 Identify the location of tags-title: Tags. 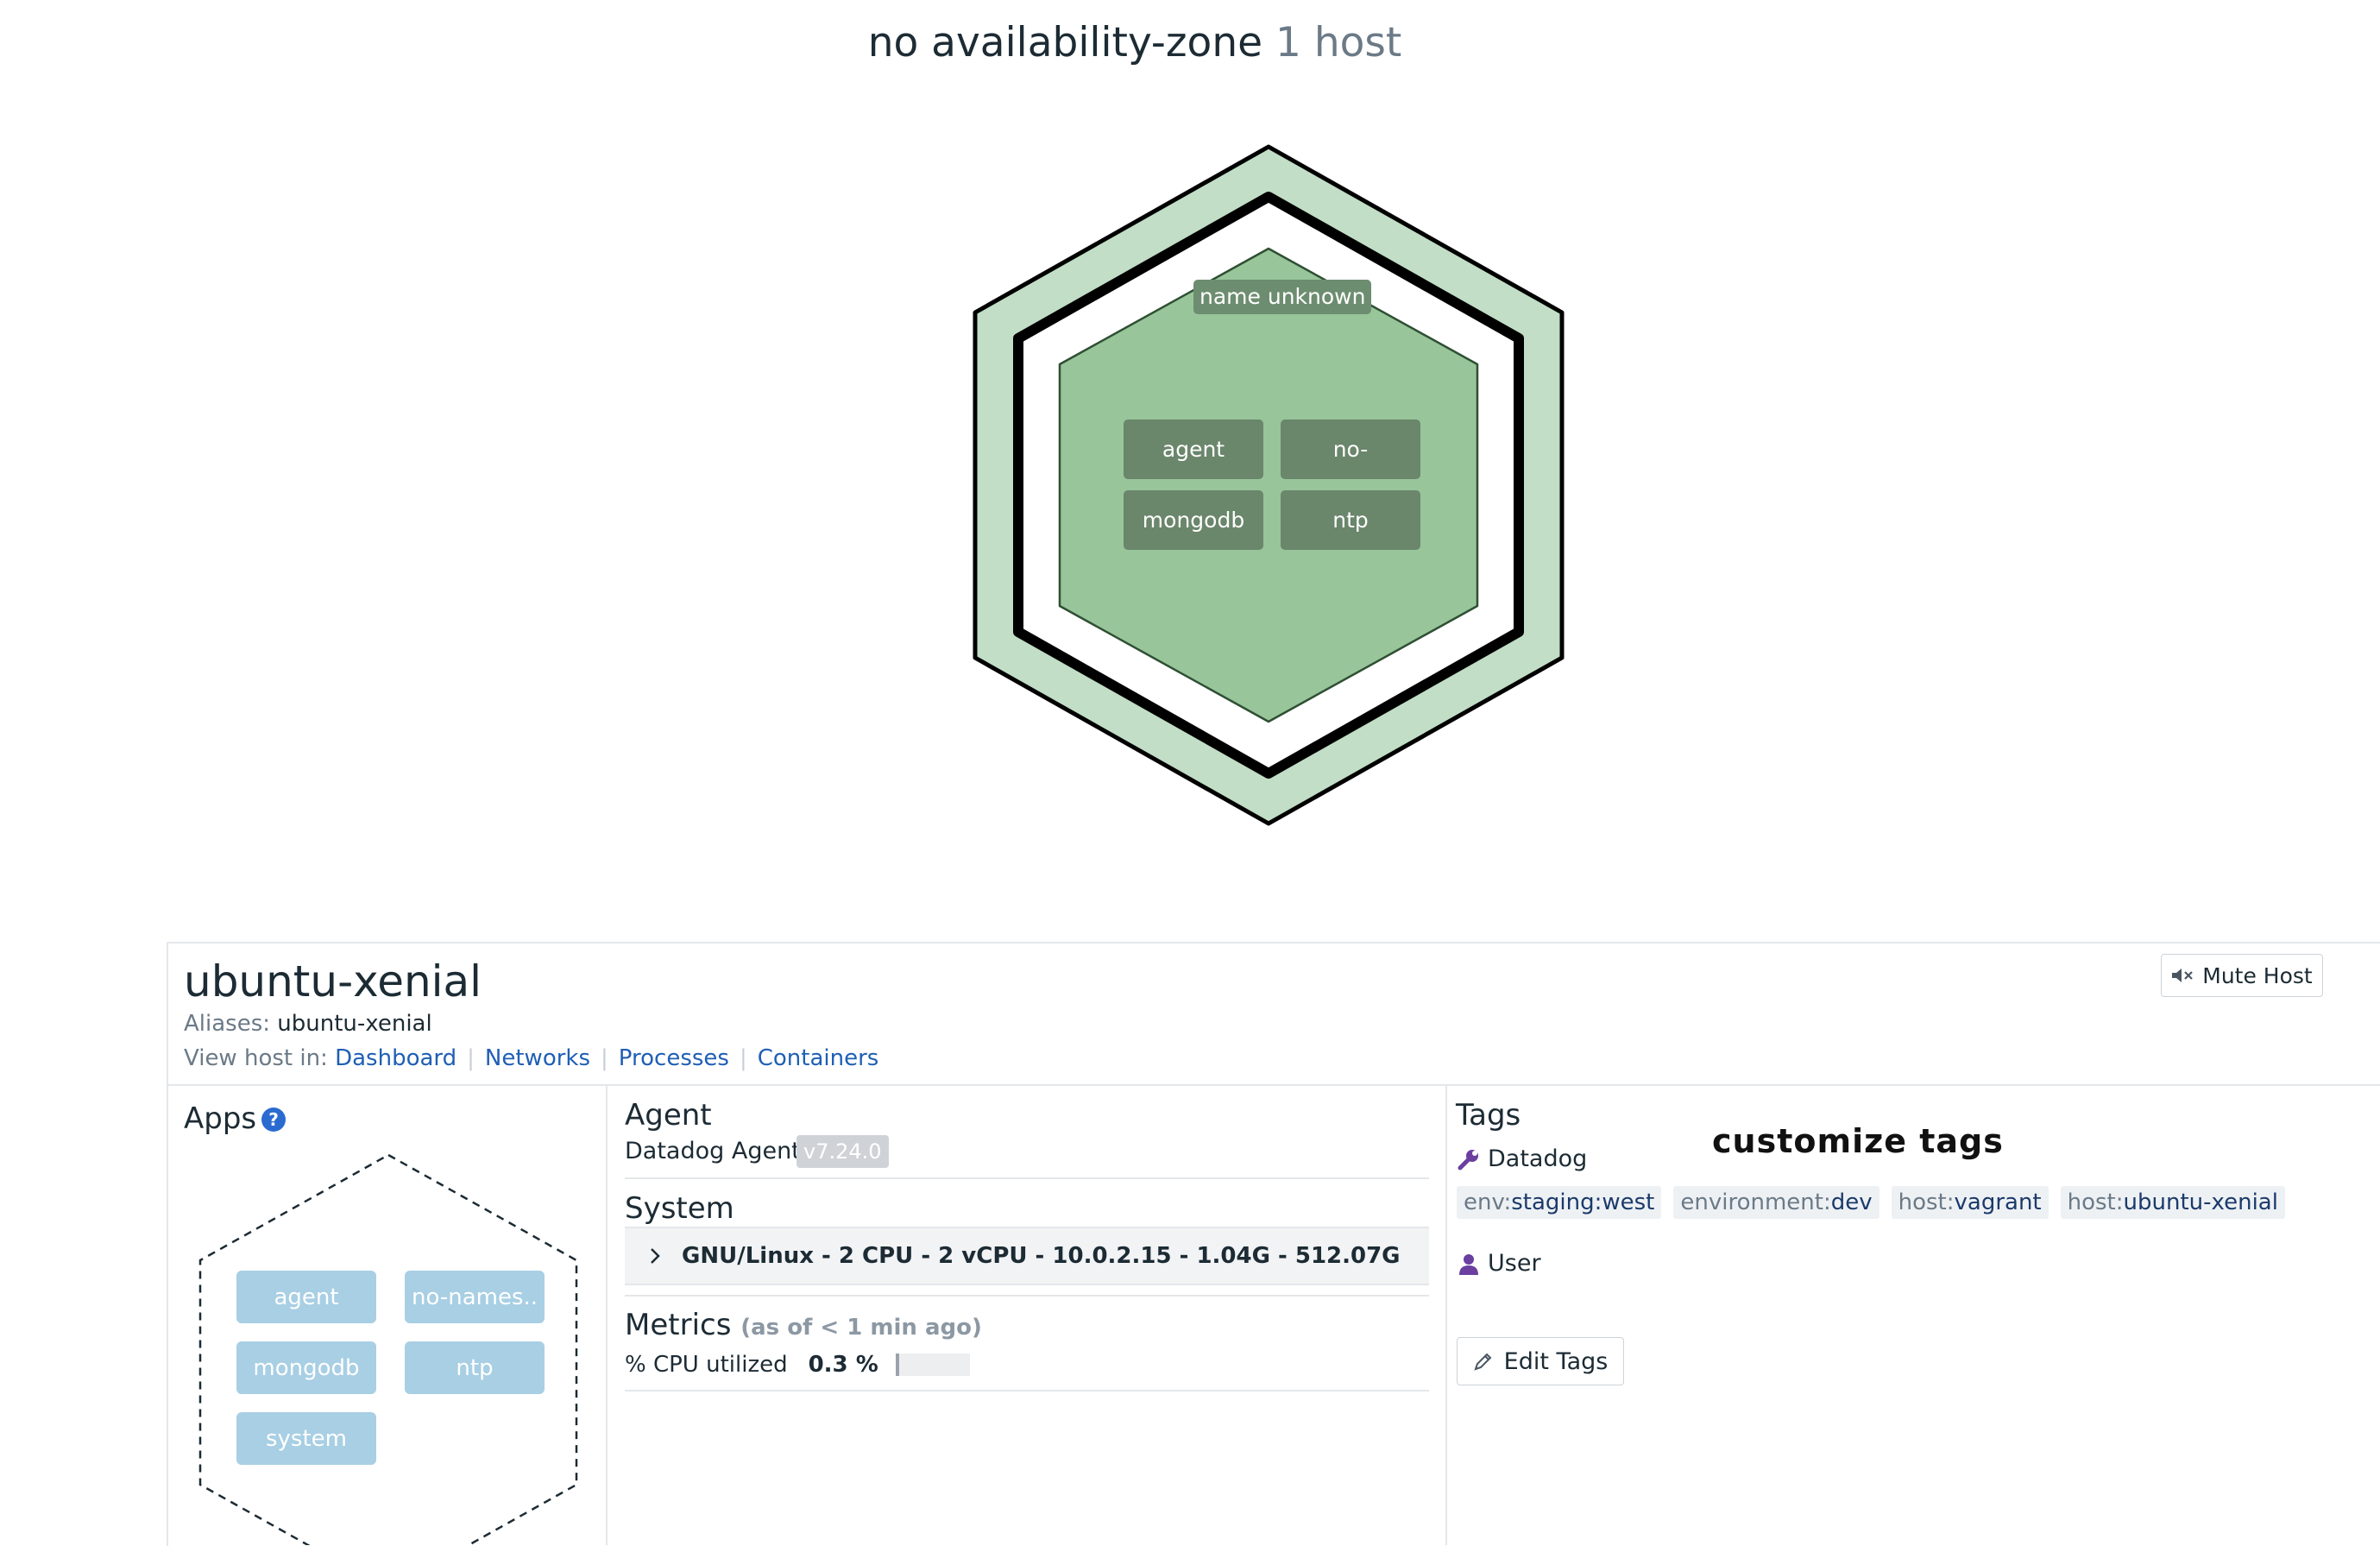
(1489, 1115).